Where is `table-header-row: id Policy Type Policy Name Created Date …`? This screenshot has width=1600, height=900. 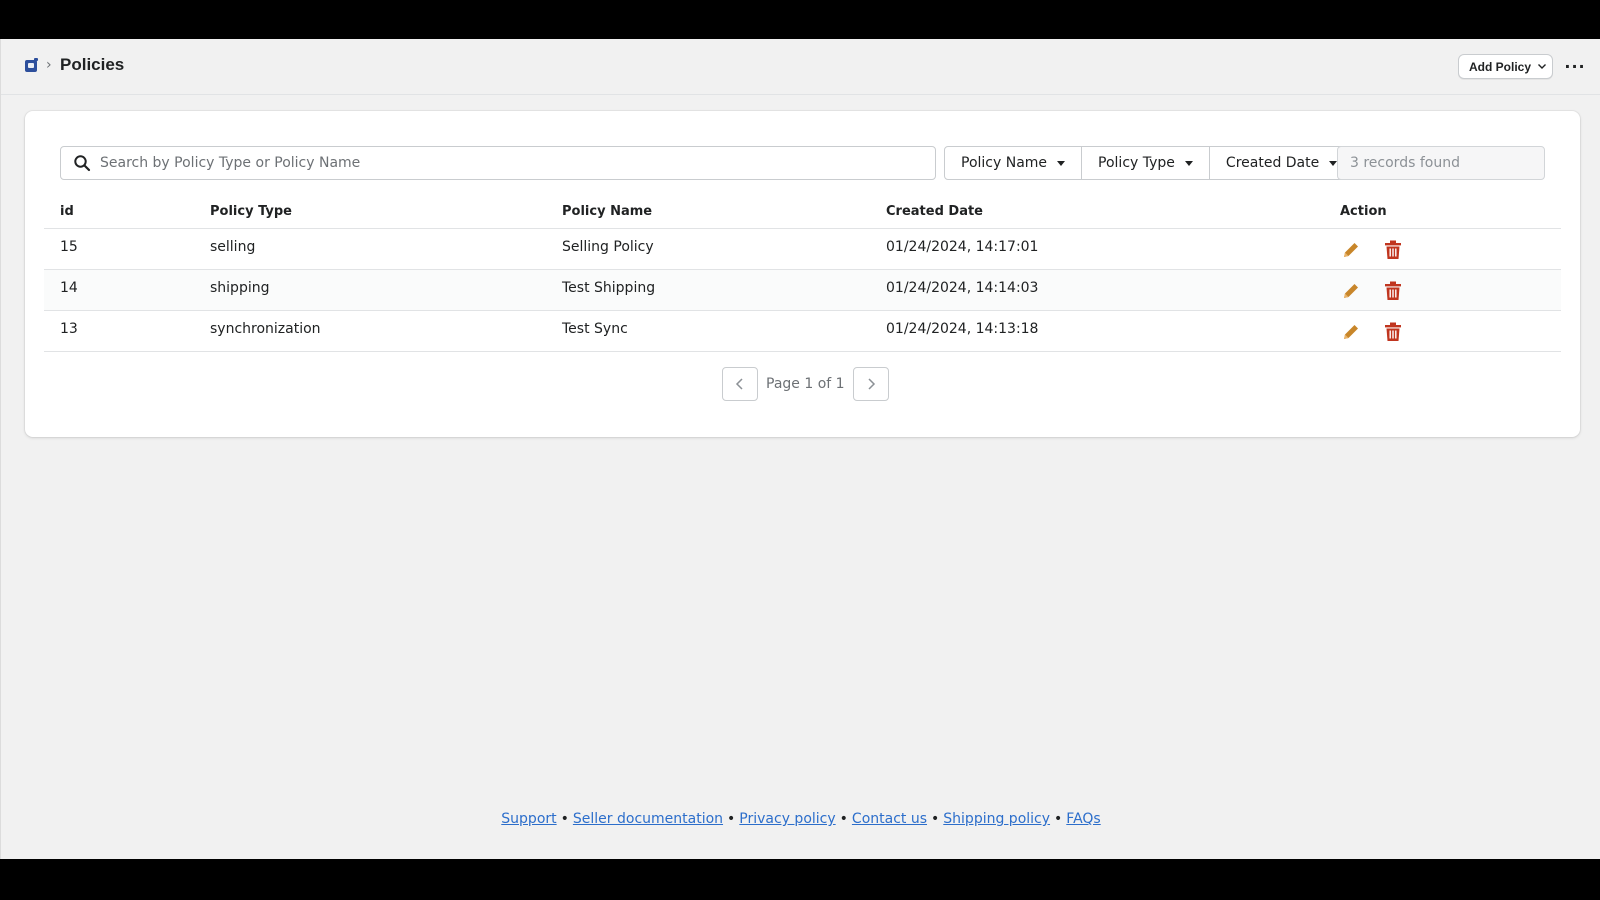
table-header-row: id Policy Type Policy Name Created Date … is located at coordinates (802, 213).